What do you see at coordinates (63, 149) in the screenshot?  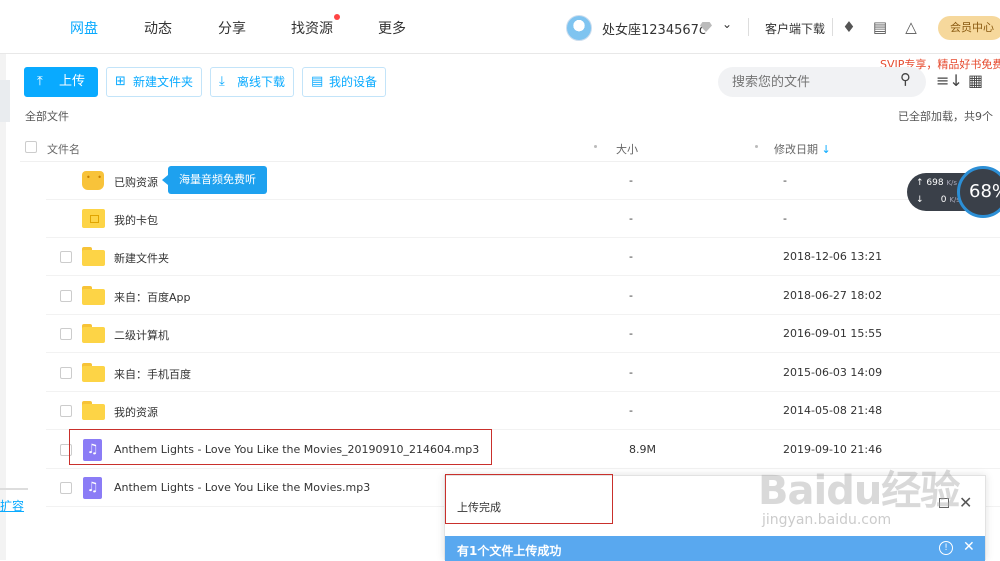 I see `header-filename: 文件名` at bounding box center [63, 149].